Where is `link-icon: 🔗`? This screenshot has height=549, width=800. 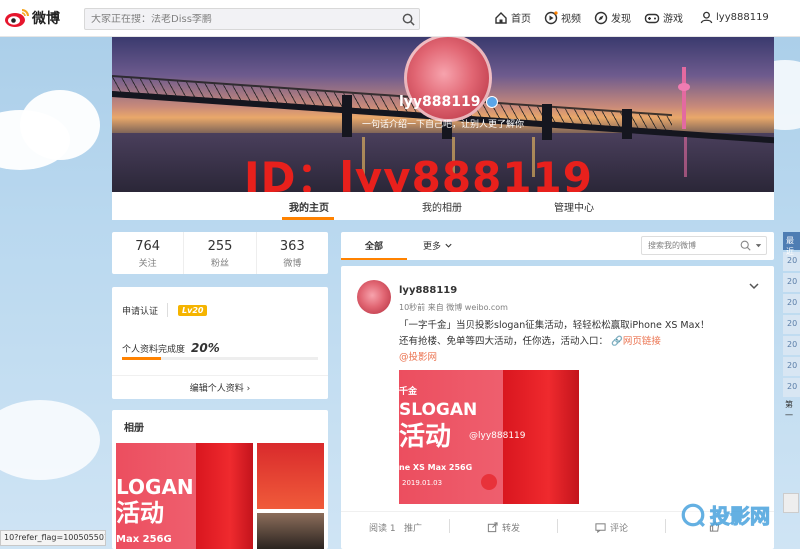 link-icon: 🔗 is located at coordinates (617, 341).